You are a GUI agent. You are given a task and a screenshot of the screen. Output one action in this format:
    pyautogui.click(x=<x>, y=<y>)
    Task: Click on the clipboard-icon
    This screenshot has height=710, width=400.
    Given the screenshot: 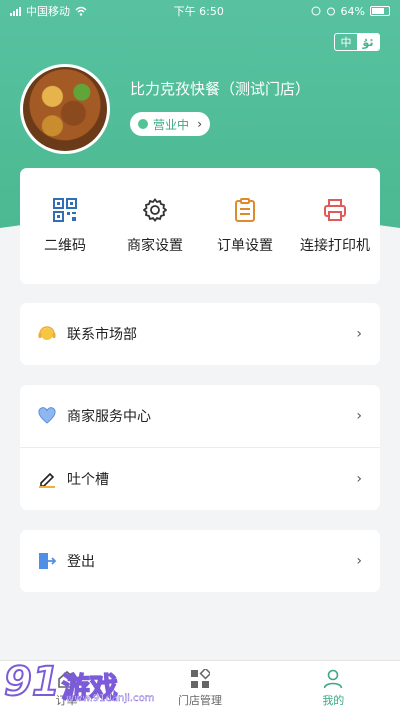 What is the action you would take?
    pyautogui.click(x=245, y=210)
    